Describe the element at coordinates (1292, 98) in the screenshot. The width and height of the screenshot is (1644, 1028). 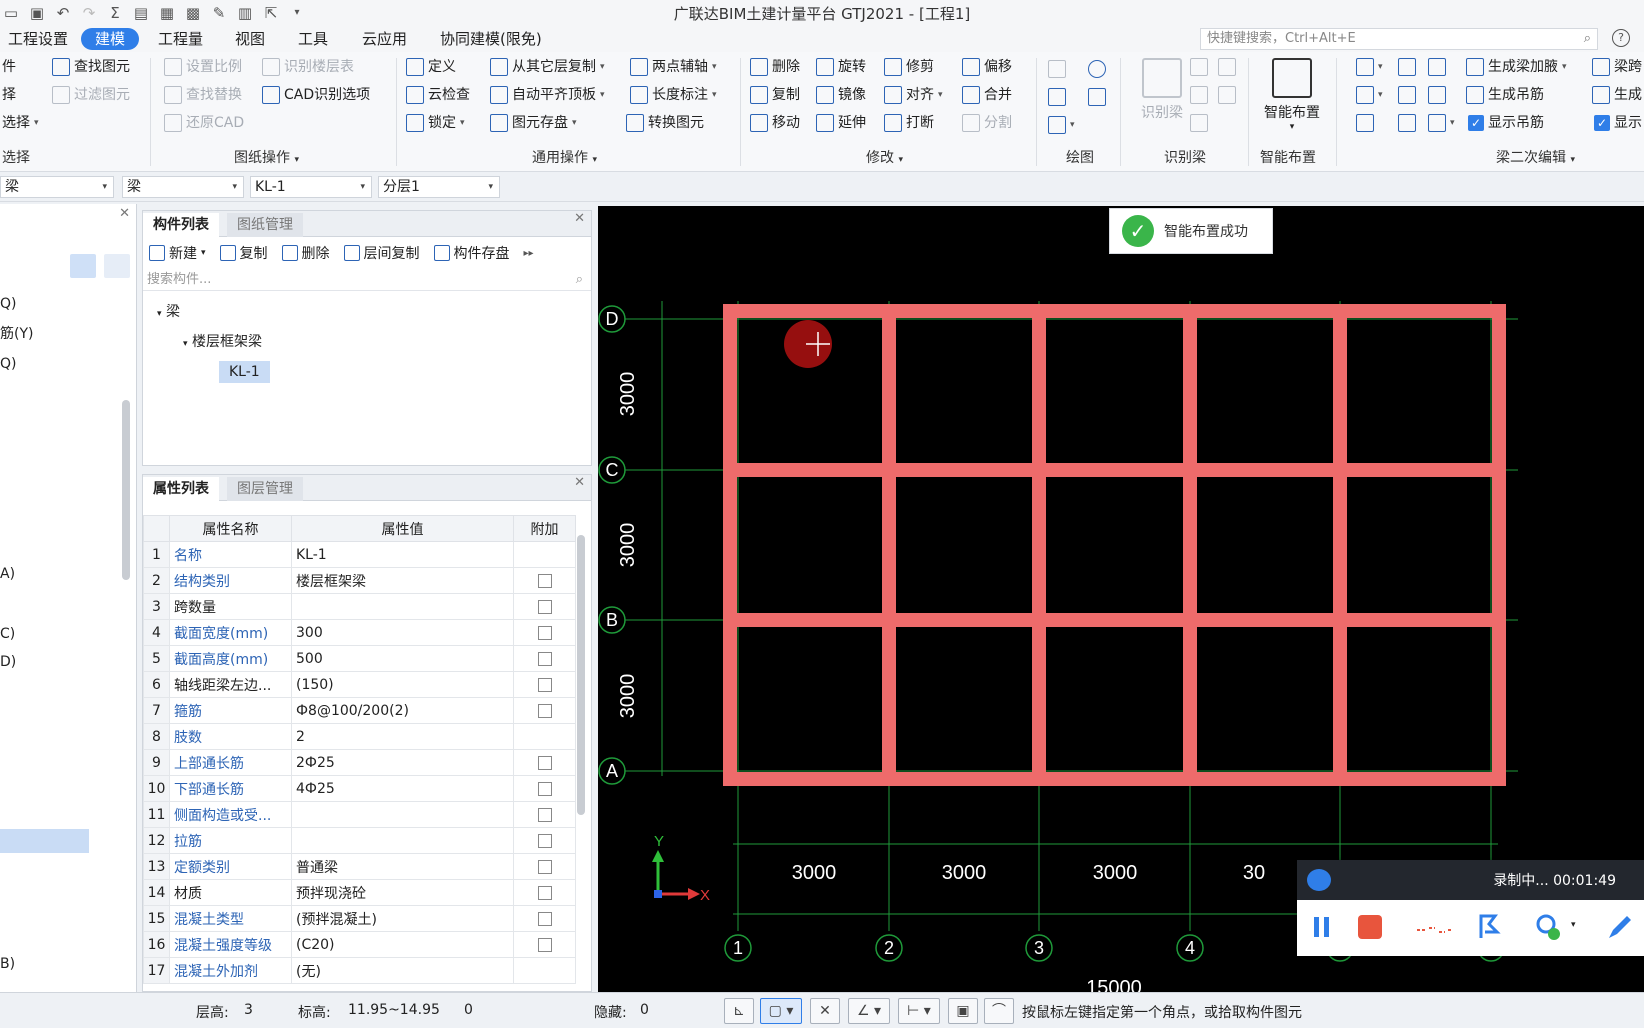
I see `smart-layout-button: 智能布置 ▾` at that location.